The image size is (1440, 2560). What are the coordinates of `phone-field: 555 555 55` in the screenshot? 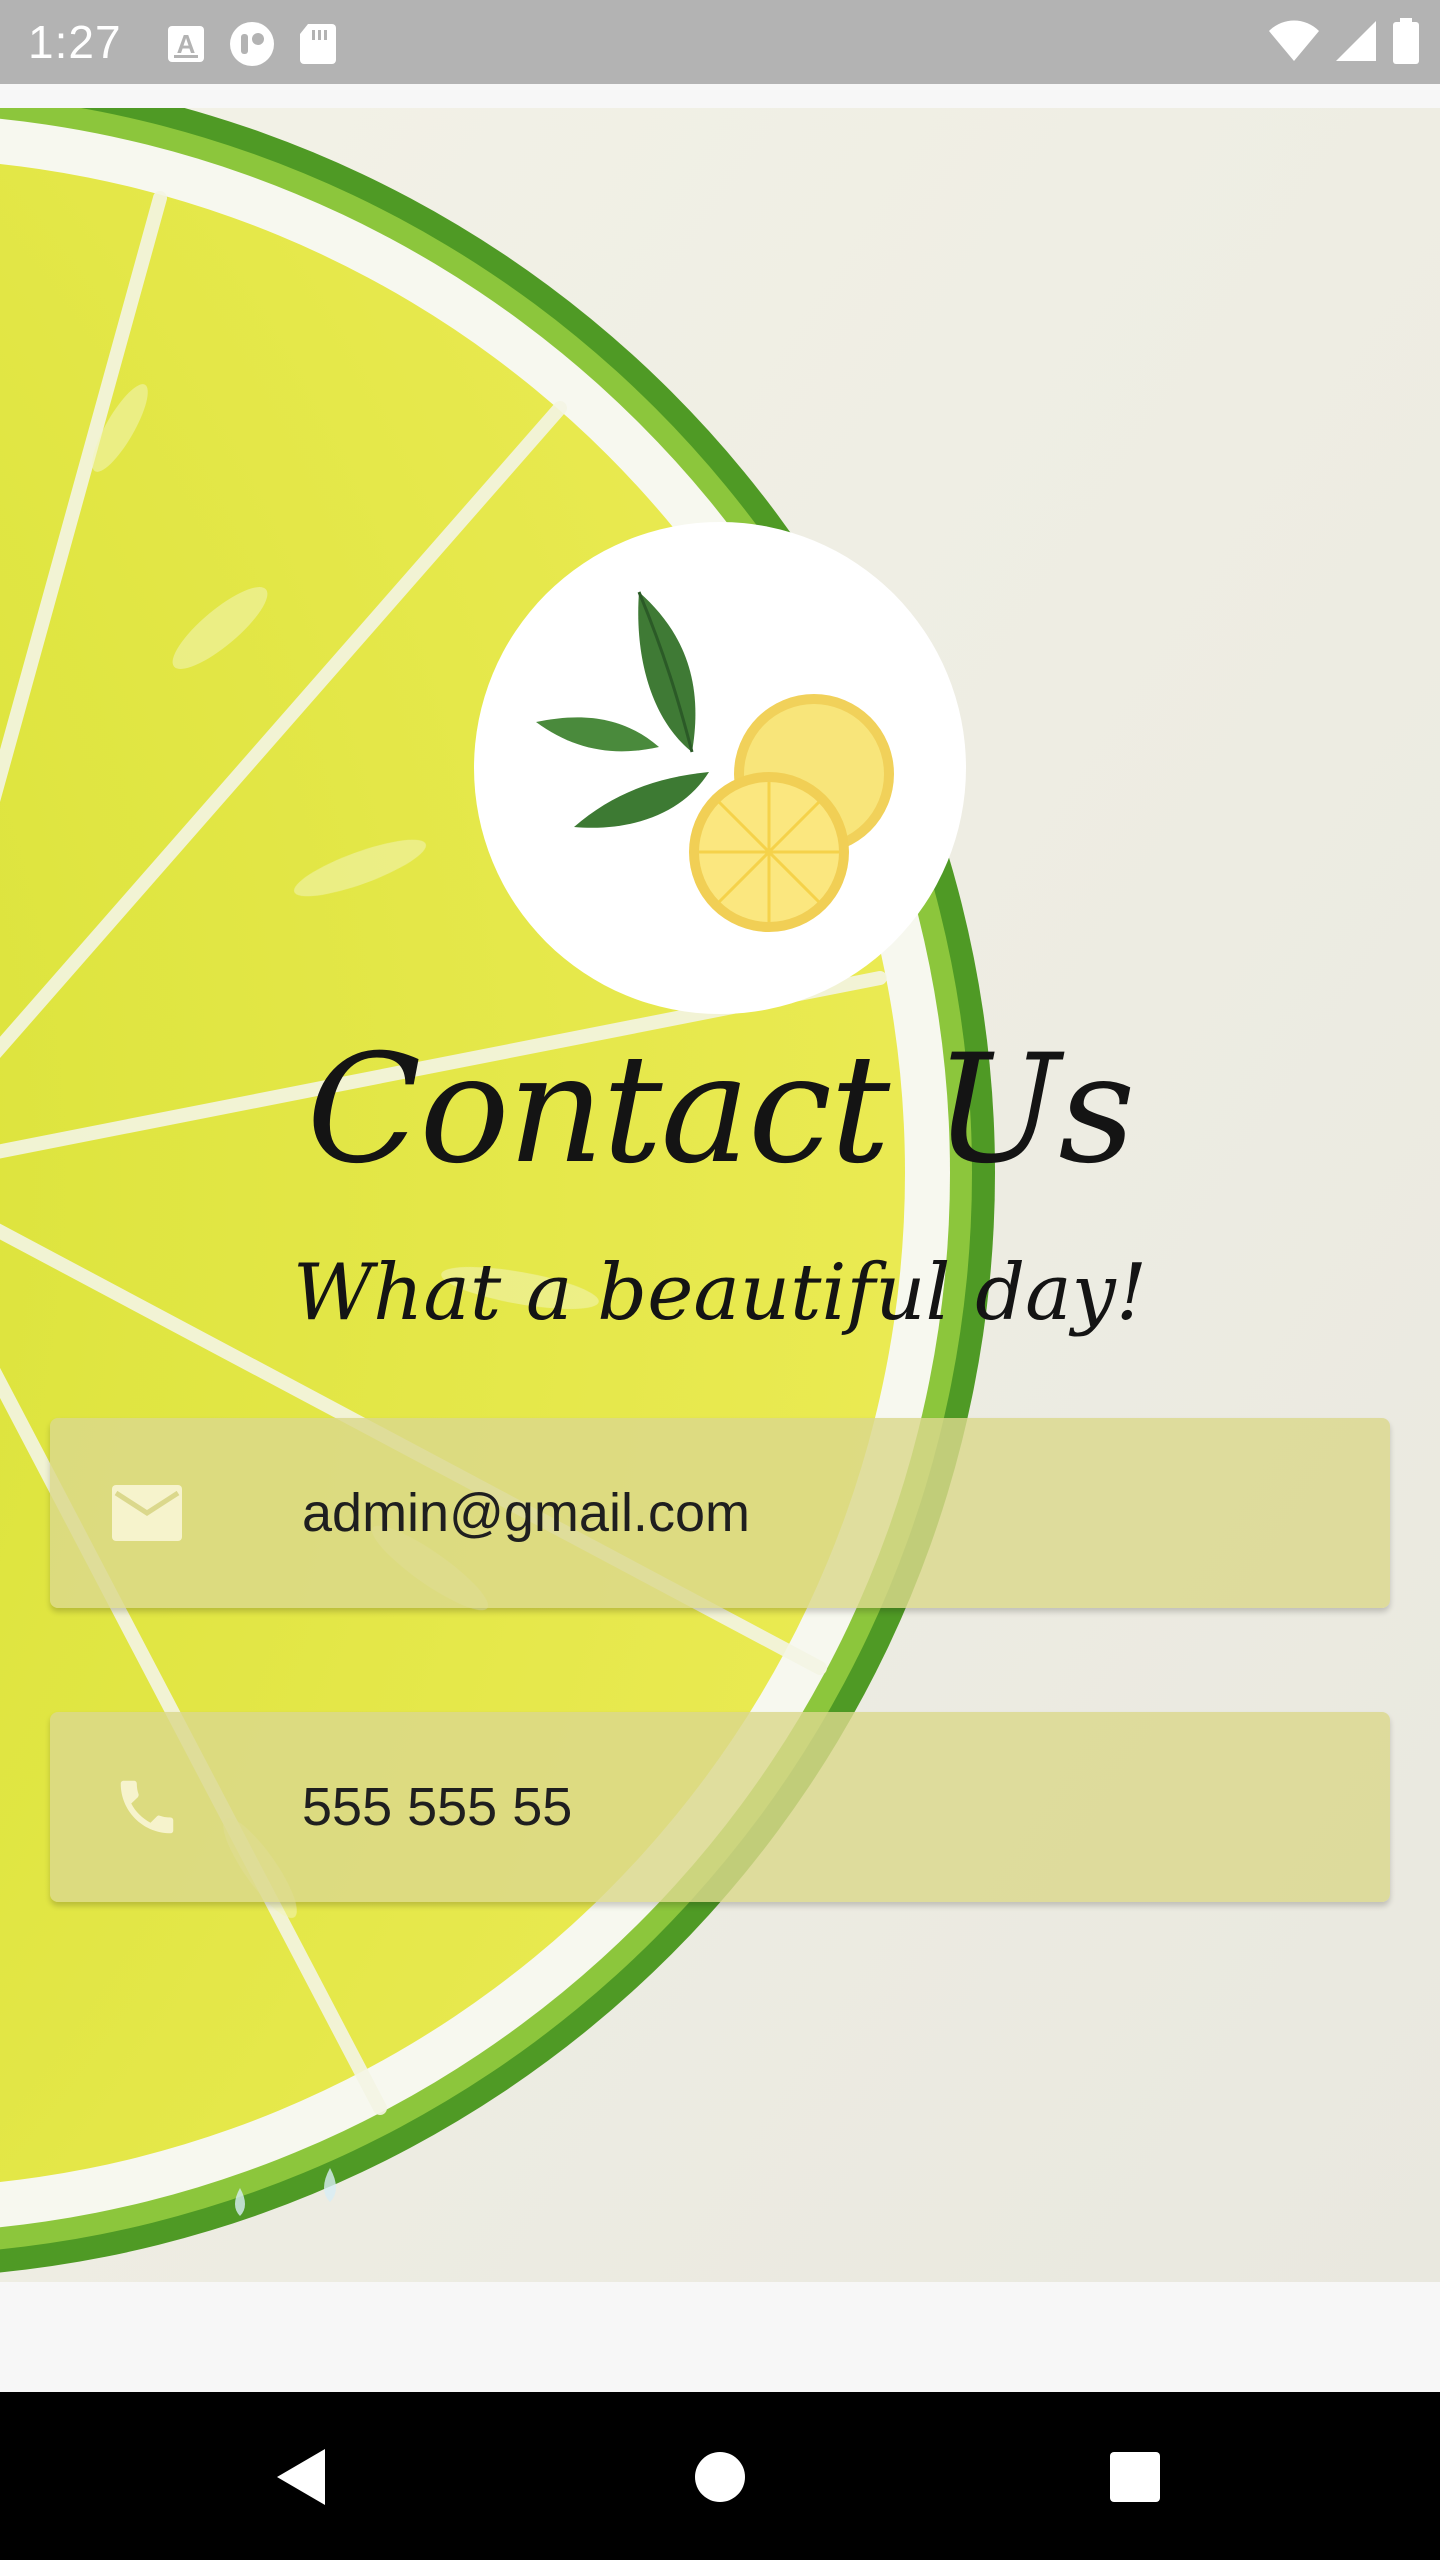 It's located at (720, 1807).